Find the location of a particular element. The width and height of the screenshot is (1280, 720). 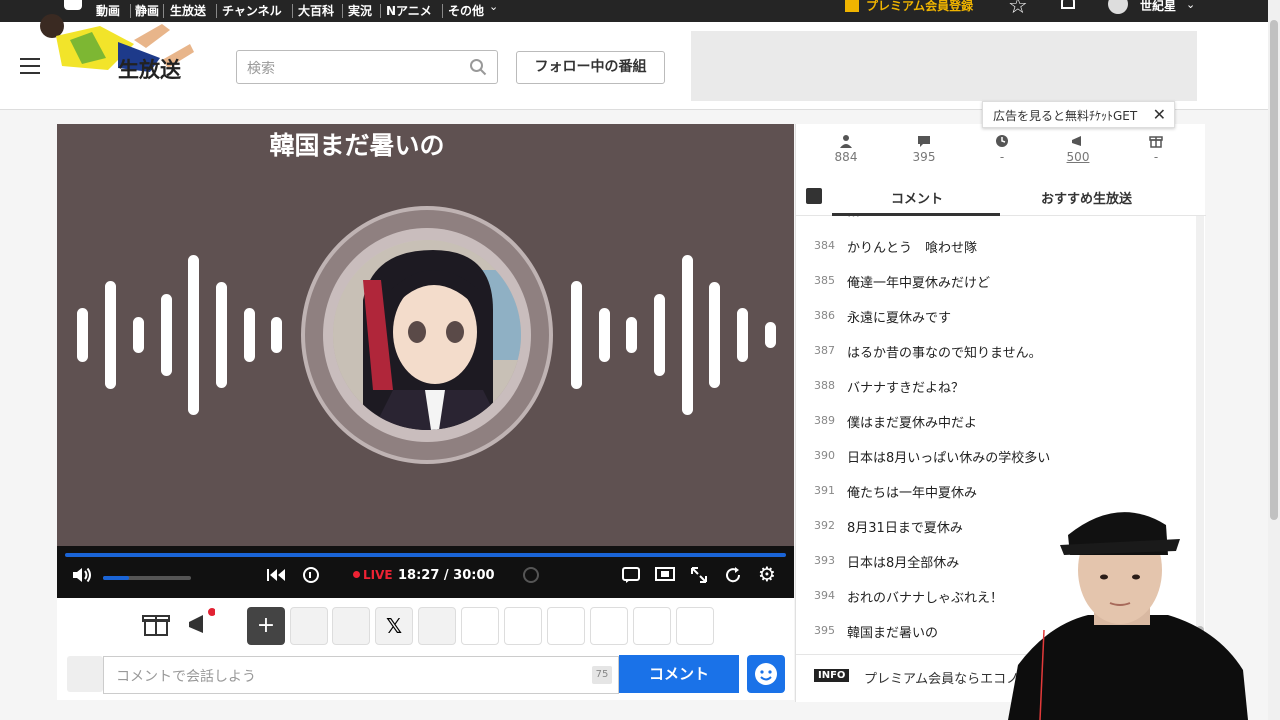

comment-input: コメントで会話しよう 75 is located at coordinates (361, 675).